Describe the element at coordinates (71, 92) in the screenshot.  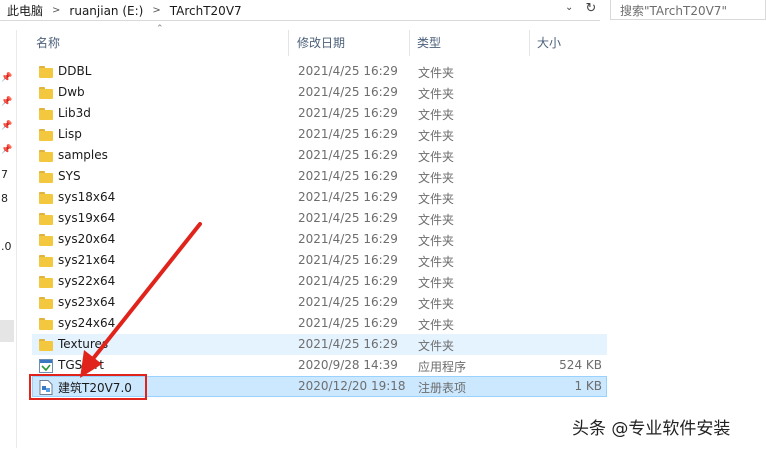
I see `file-name: Dwb` at that location.